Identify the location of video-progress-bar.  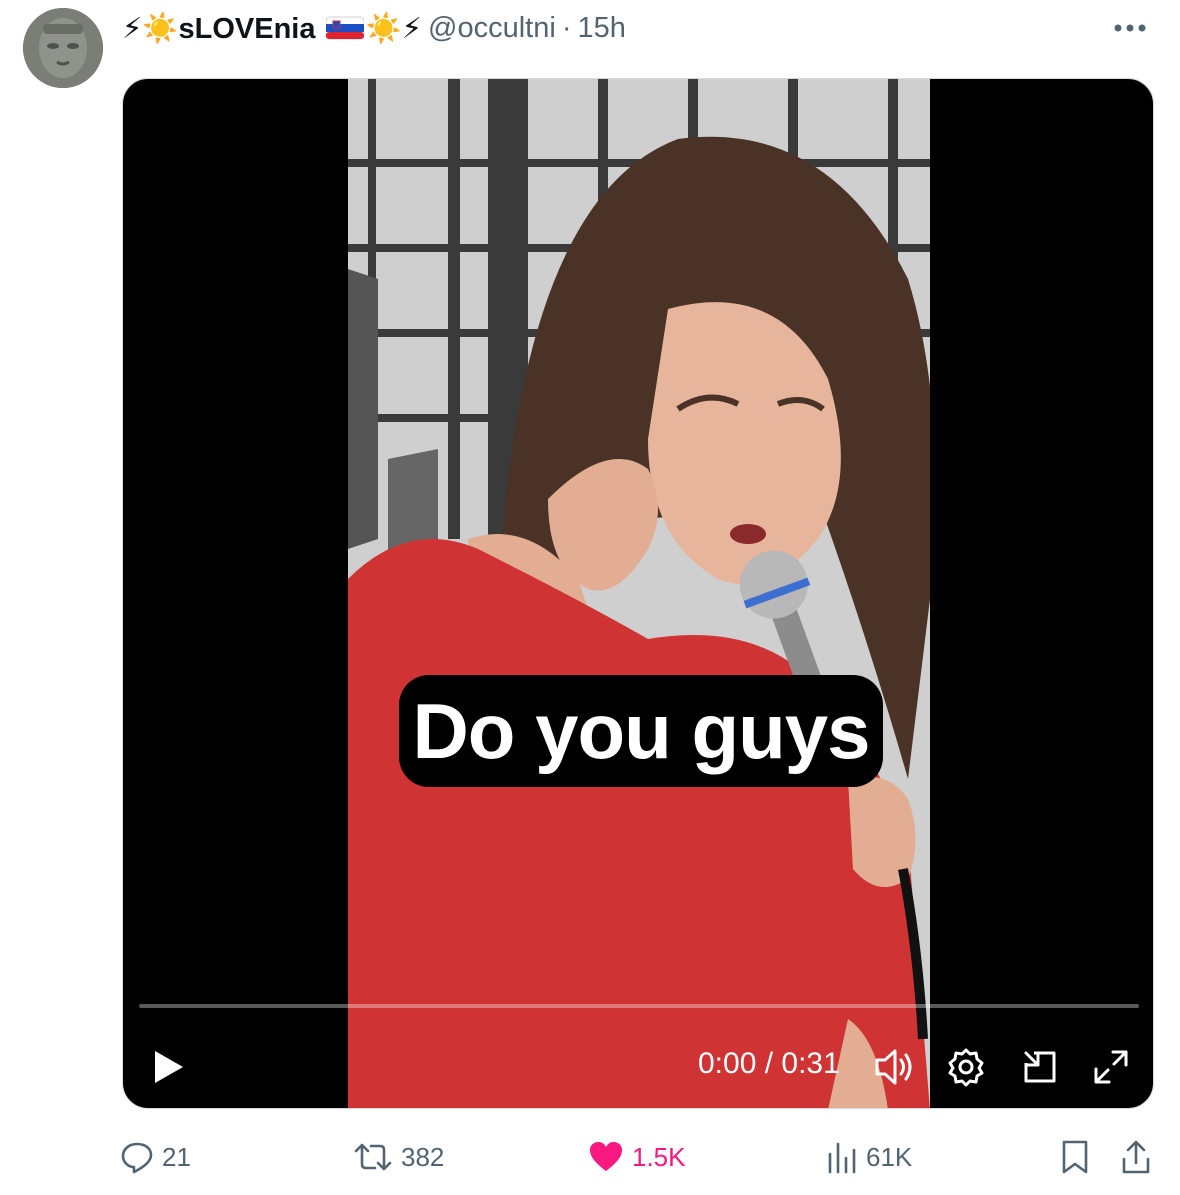
(639, 1006).